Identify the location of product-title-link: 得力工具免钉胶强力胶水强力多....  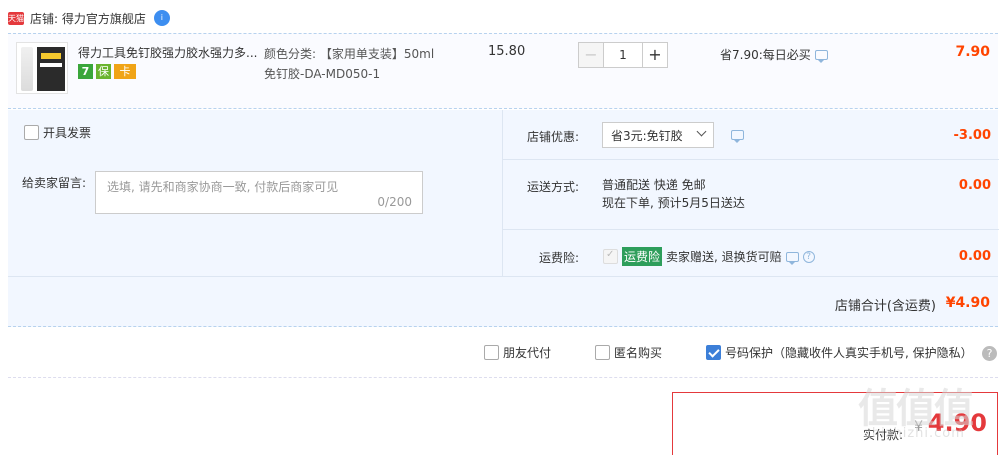
(168, 52).